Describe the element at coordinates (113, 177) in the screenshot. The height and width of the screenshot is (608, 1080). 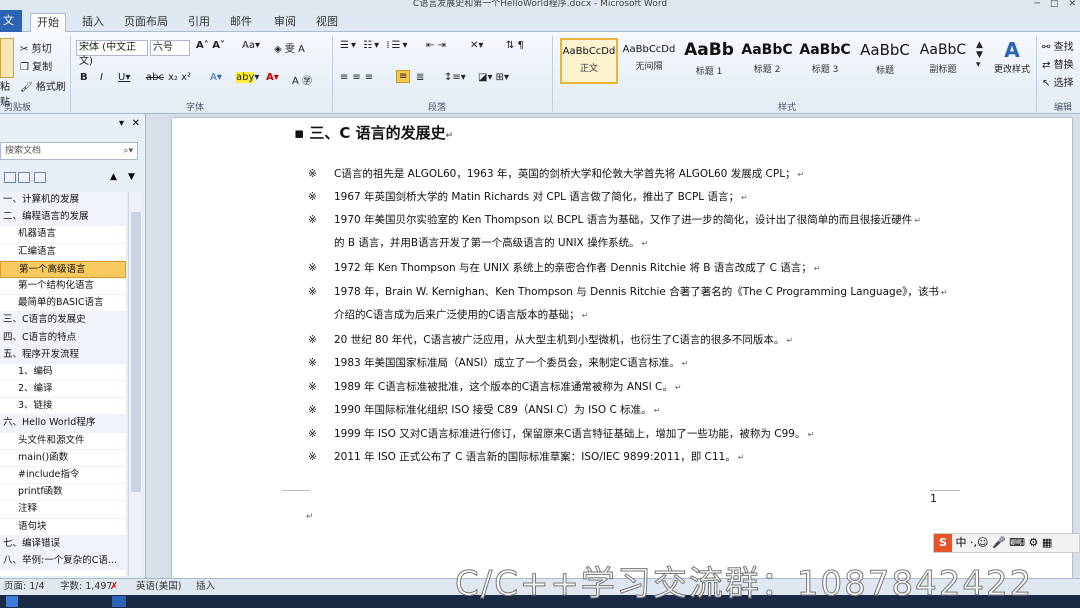
I see `nav-up-icon: ▲` at that location.